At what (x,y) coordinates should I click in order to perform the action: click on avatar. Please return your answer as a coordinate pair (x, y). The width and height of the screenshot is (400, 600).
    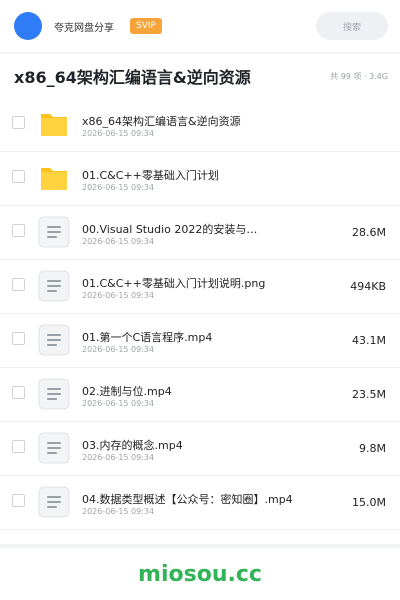
    Looking at the image, I should click on (28, 26).